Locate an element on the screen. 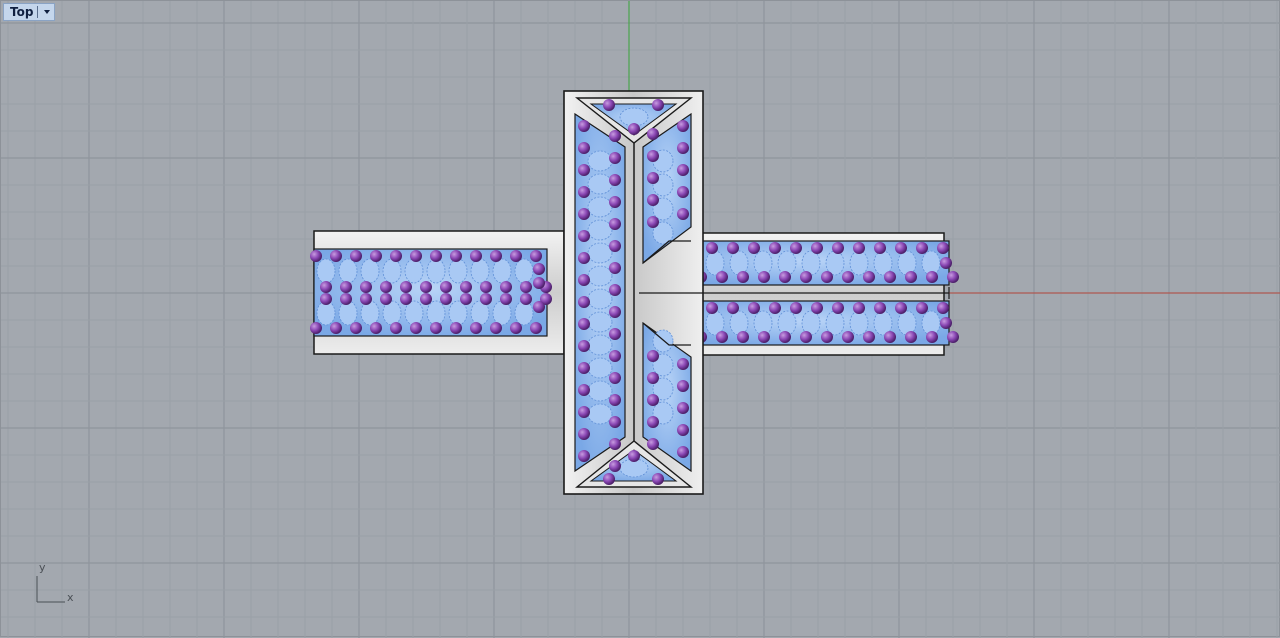  viewport-title: Top is located at coordinates (21, 12).